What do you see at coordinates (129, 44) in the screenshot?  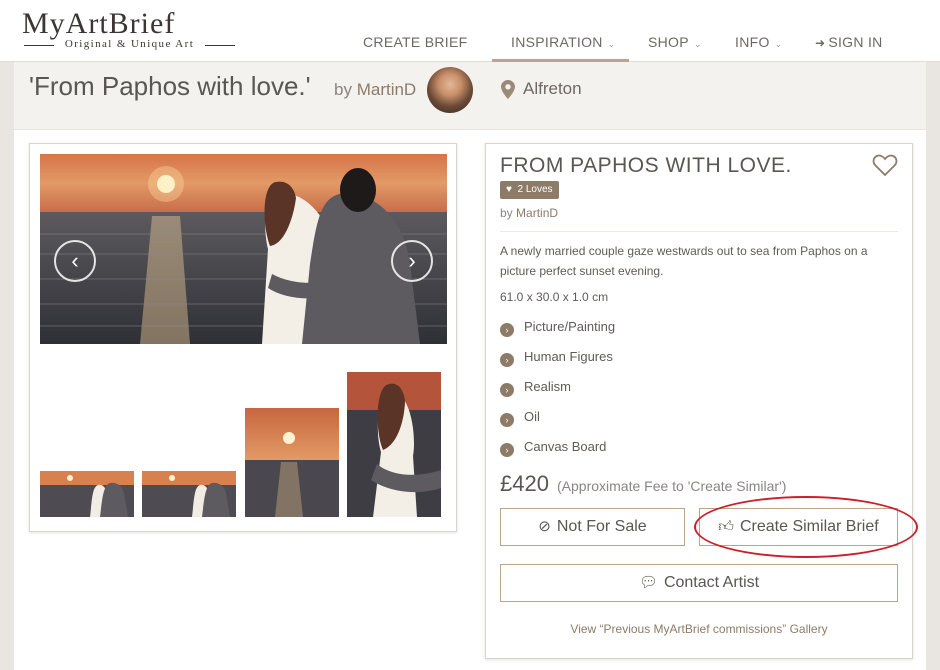 I see `logo-tagline: Original & Unique Art` at bounding box center [129, 44].